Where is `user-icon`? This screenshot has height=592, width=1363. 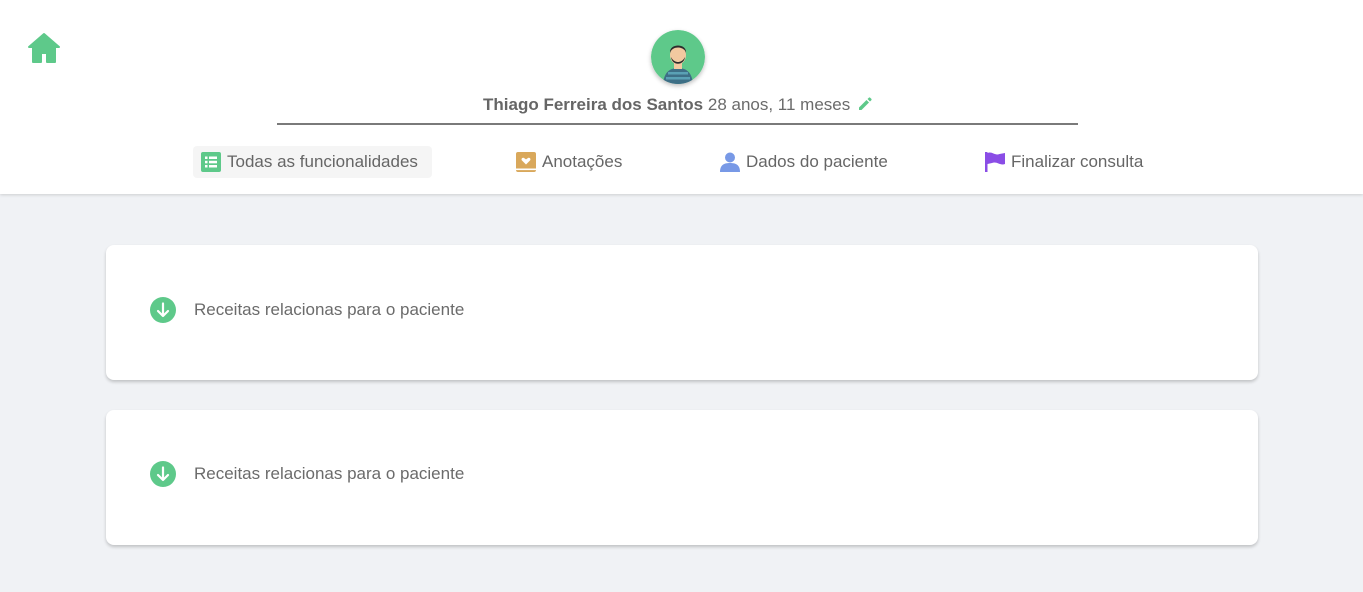
user-icon is located at coordinates (730, 162).